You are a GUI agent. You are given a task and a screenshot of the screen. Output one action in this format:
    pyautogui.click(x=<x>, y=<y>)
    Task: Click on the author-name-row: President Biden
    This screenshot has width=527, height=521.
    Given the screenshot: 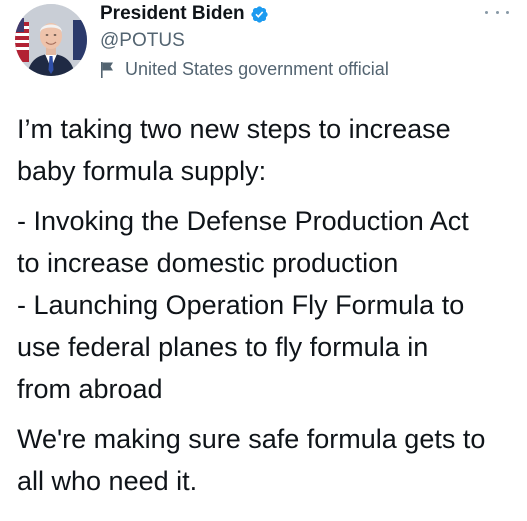 What is the action you would take?
    pyautogui.click(x=184, y=14)
    